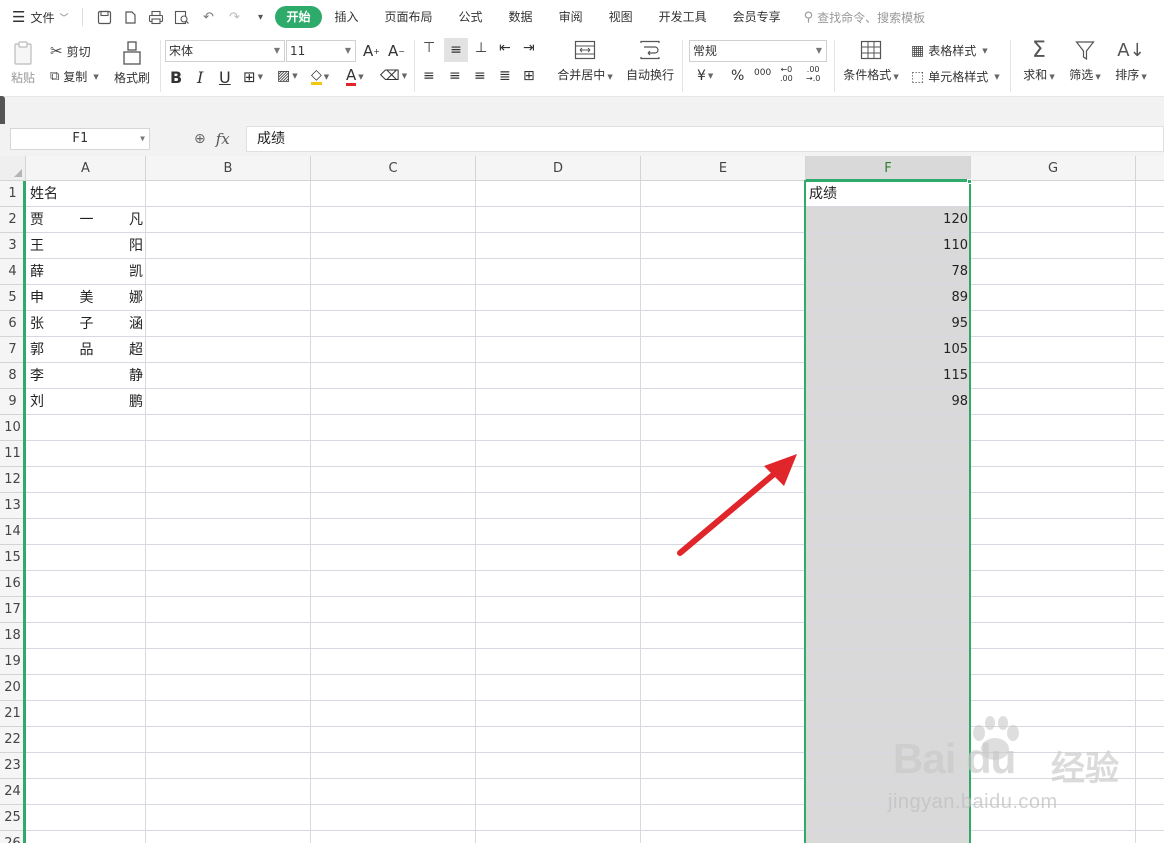 This screenshot has width=1164, height=843. Describe the element at coordinates (86, 168) in the screenshot. I see `column-header-a: A` at that location.